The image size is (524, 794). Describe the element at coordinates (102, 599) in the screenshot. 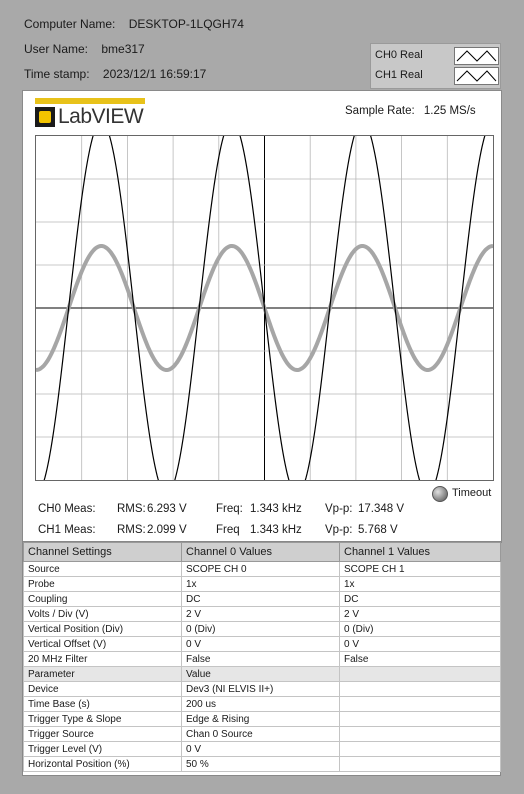

I see `table-cell: Coupling` at that location.